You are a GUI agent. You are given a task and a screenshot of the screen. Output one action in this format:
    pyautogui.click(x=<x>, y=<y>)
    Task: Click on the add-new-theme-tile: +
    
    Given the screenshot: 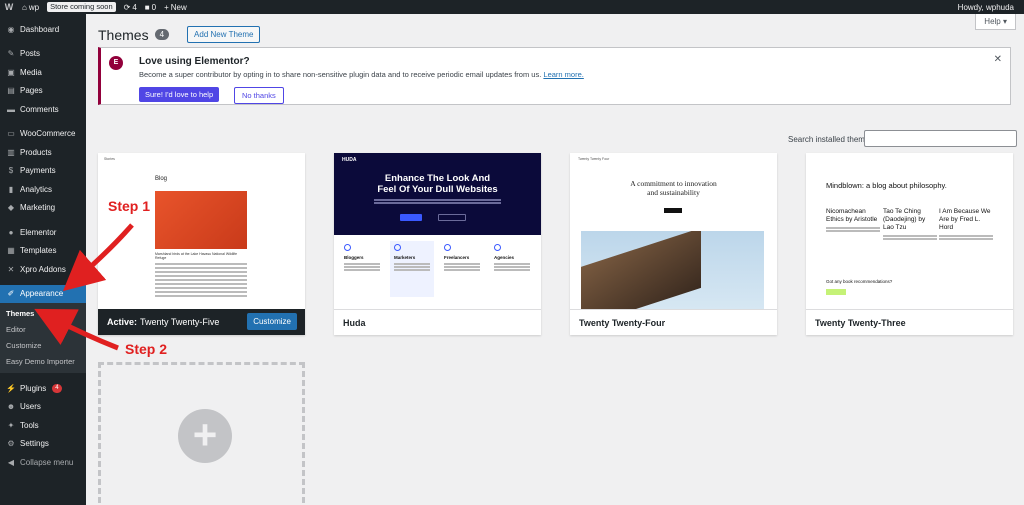 What is the action you would take?
    pyautogui.click(x=201, y=433)
    